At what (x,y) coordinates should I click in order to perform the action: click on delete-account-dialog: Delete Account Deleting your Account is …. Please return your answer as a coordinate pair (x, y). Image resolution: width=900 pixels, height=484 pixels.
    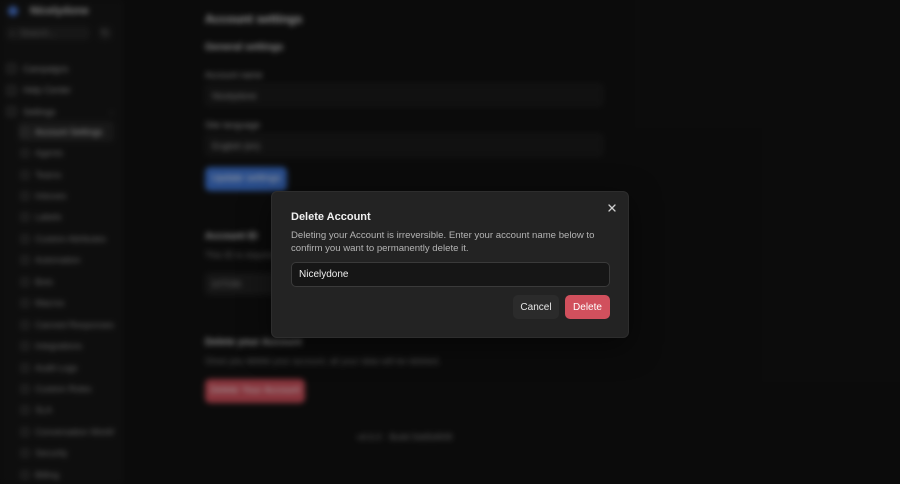
    Looking at the image, I should click on (450, 264).